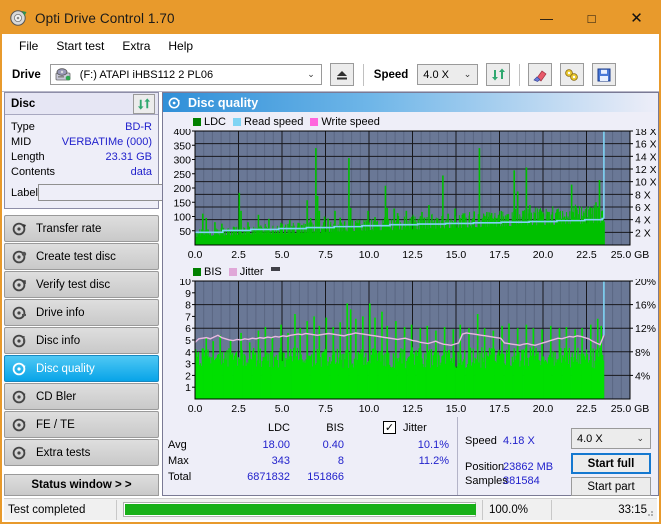 Image resolution: width=661 pixels, height=524 pixels. What do you see at coordinates (498, 74) in the screenshot?
I see `refresh-button` at bounding box center [498, 74].